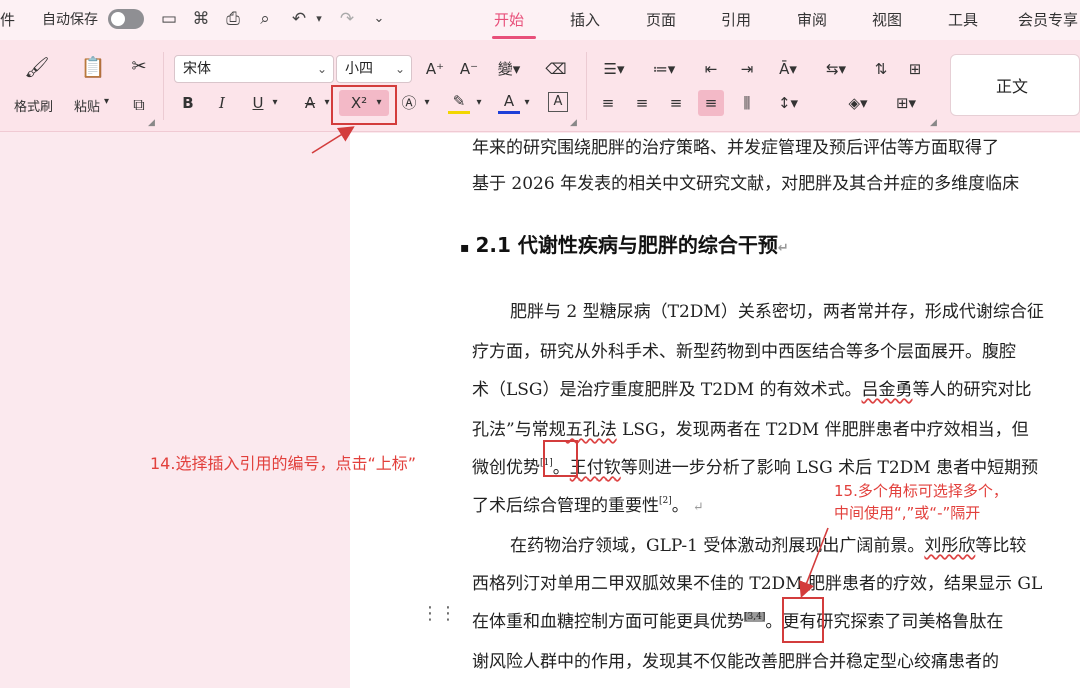 The width and height of the screenshot is (1080, 688). What do you see at coordinates (33, 105) in the screenshot?
I see `format-painter-button: 格式刷` at bounding box center [33, 105].